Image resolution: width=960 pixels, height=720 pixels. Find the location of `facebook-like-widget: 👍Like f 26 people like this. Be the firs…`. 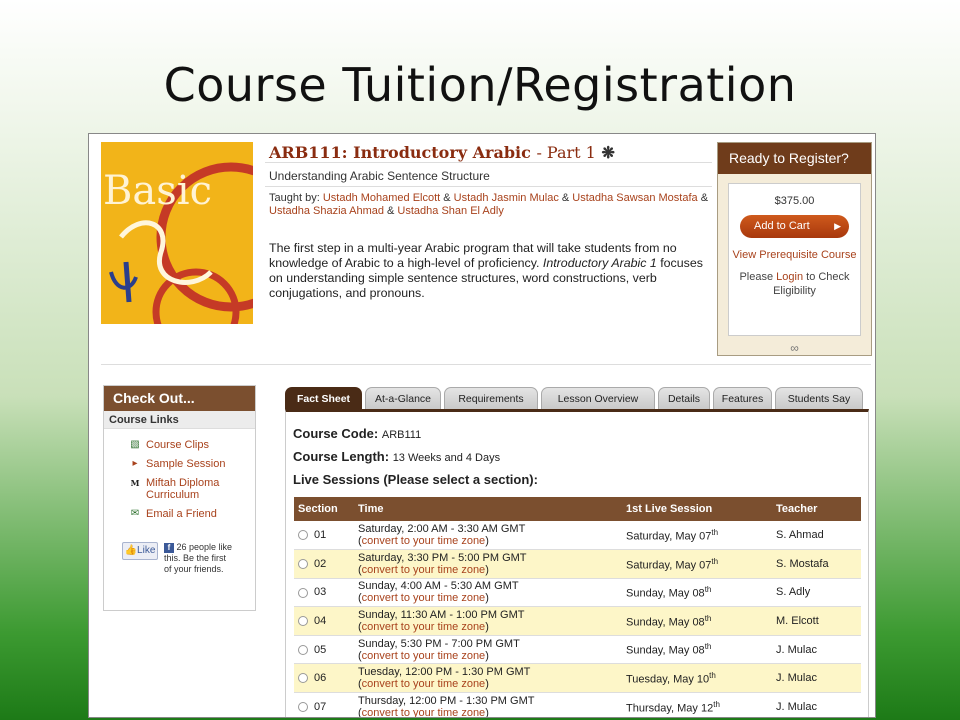

facebook-like-widget: 👍Like f 26 people like this. Be the firs… is located at coordinates (188, 558).